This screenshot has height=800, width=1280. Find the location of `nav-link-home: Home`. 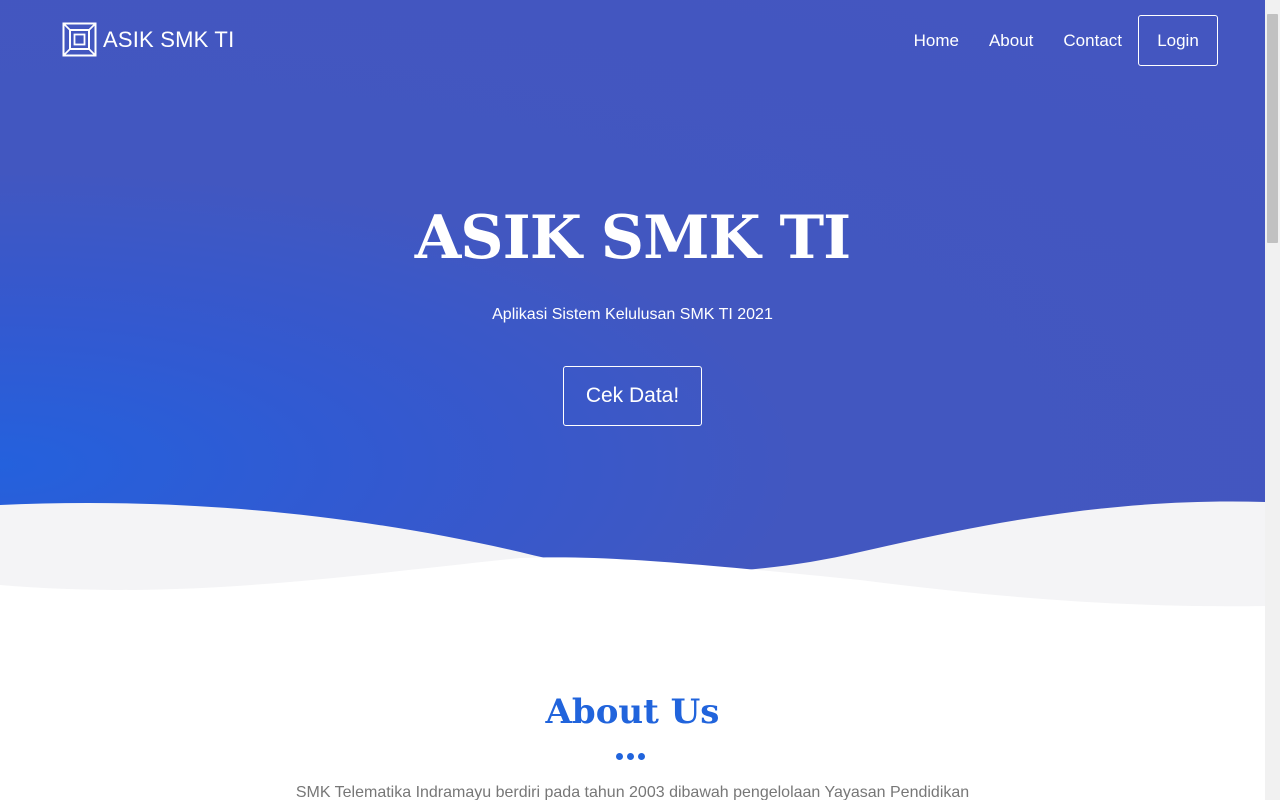

nav-link-home: Home is located at coordinates (936, 40).